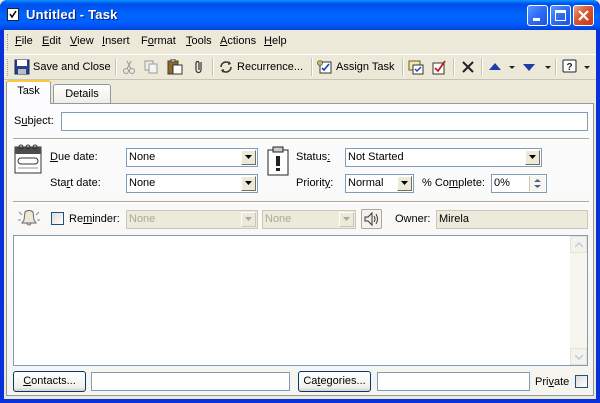 The width and height of the screenshot is (600, 403). Describe the element at coordinates (82, 41) in the screenshot. I see `menu-view: View` at that location.